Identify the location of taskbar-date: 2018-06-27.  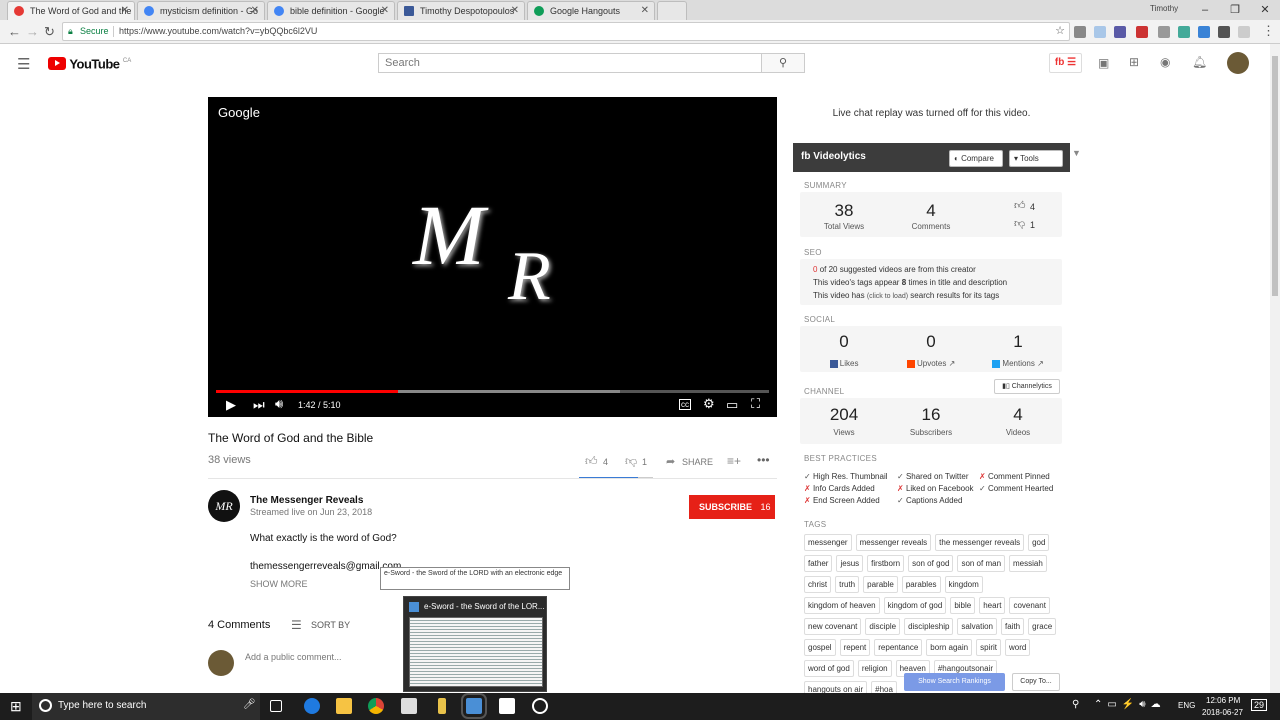
(1222, 712).